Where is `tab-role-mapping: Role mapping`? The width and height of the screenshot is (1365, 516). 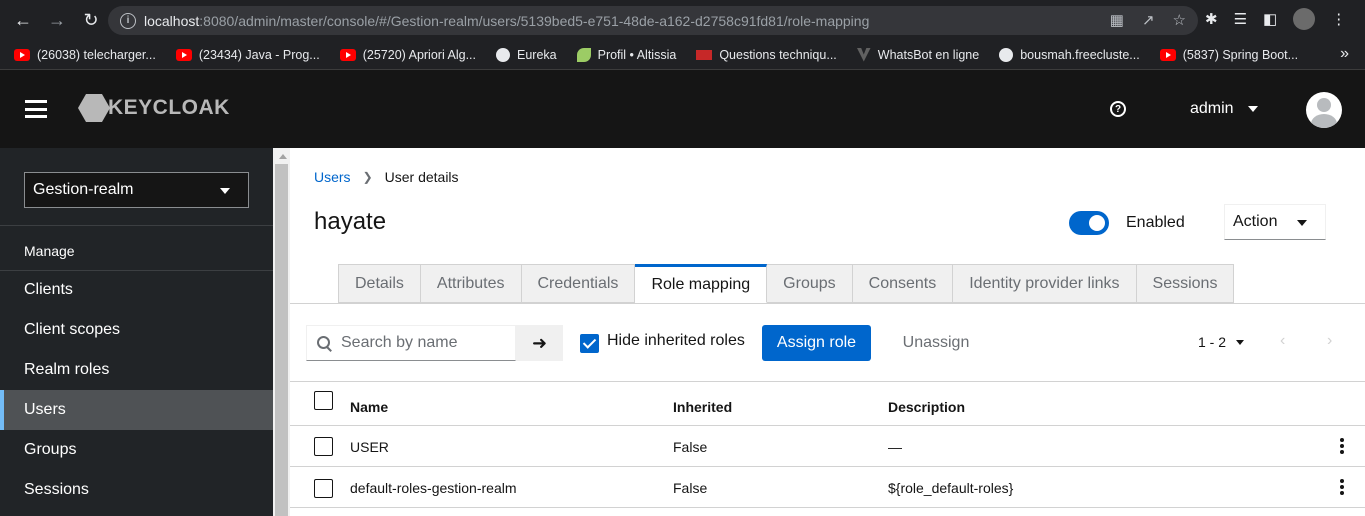 tab-role-mapping: Role mapping is located at coordinates (701, 283).